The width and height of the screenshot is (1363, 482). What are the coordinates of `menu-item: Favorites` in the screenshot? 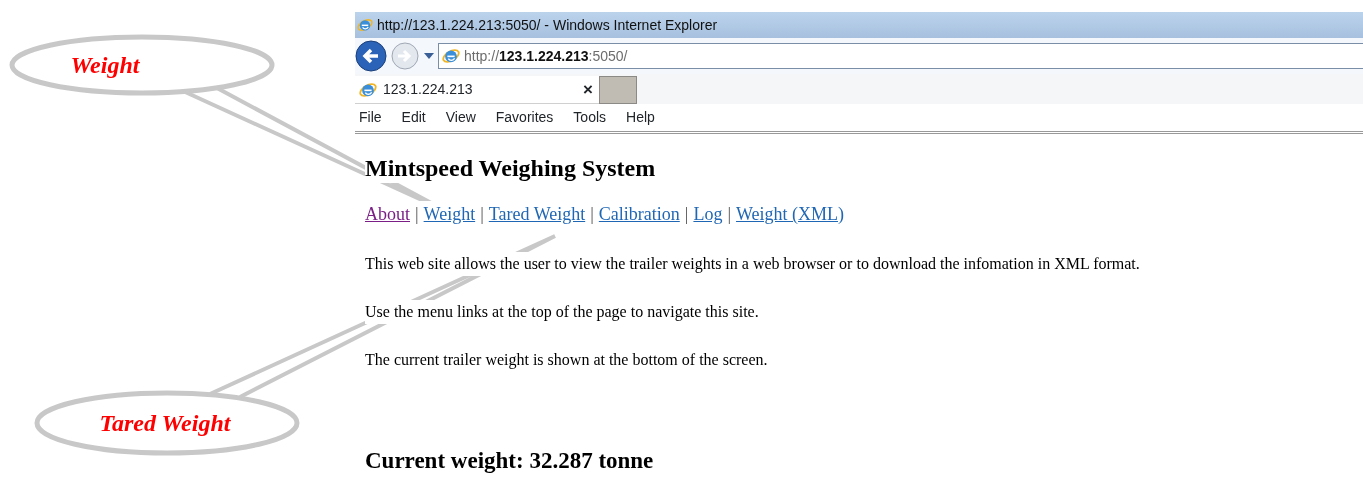 It's located at (524, 117).